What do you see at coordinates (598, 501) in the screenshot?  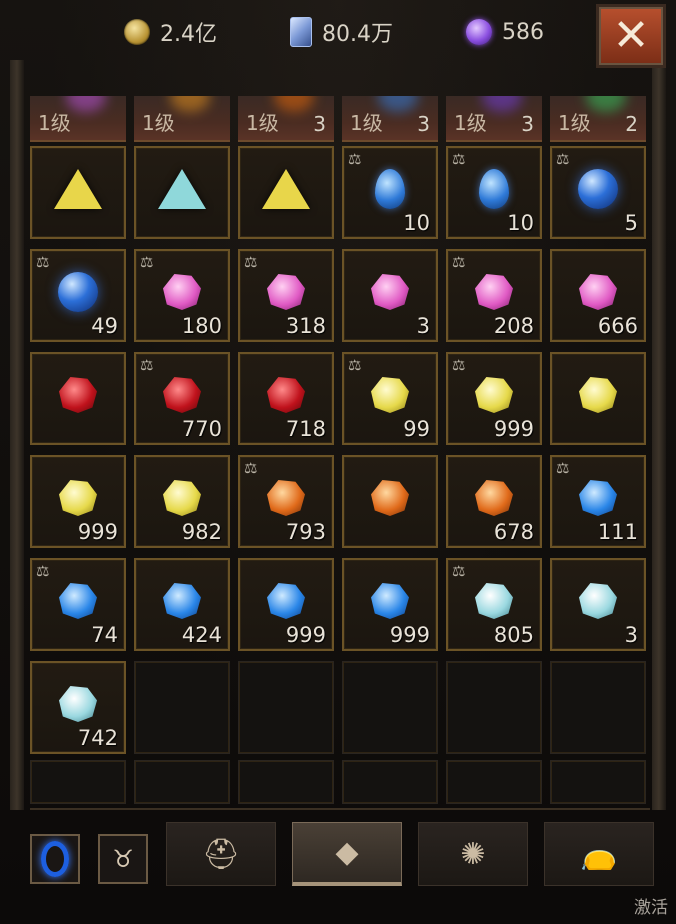 I see `gem-slot: ⚖ 111` at bounding box center [598, 501].